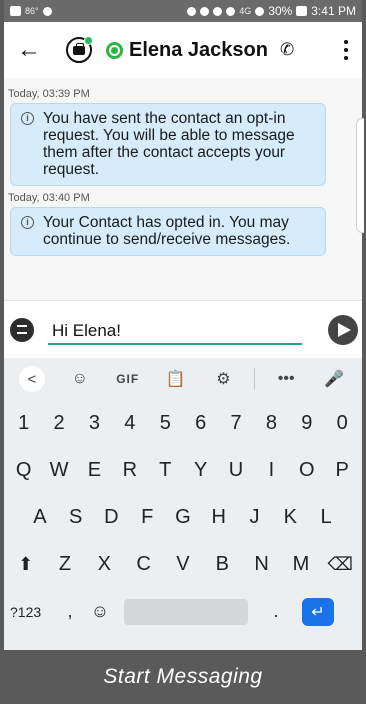 The image size is (366, 704). What do you see at coordinates (176, 379) in the screenshot?
I see `clipboard-icon: 📋` at bounding box center [176, 379].